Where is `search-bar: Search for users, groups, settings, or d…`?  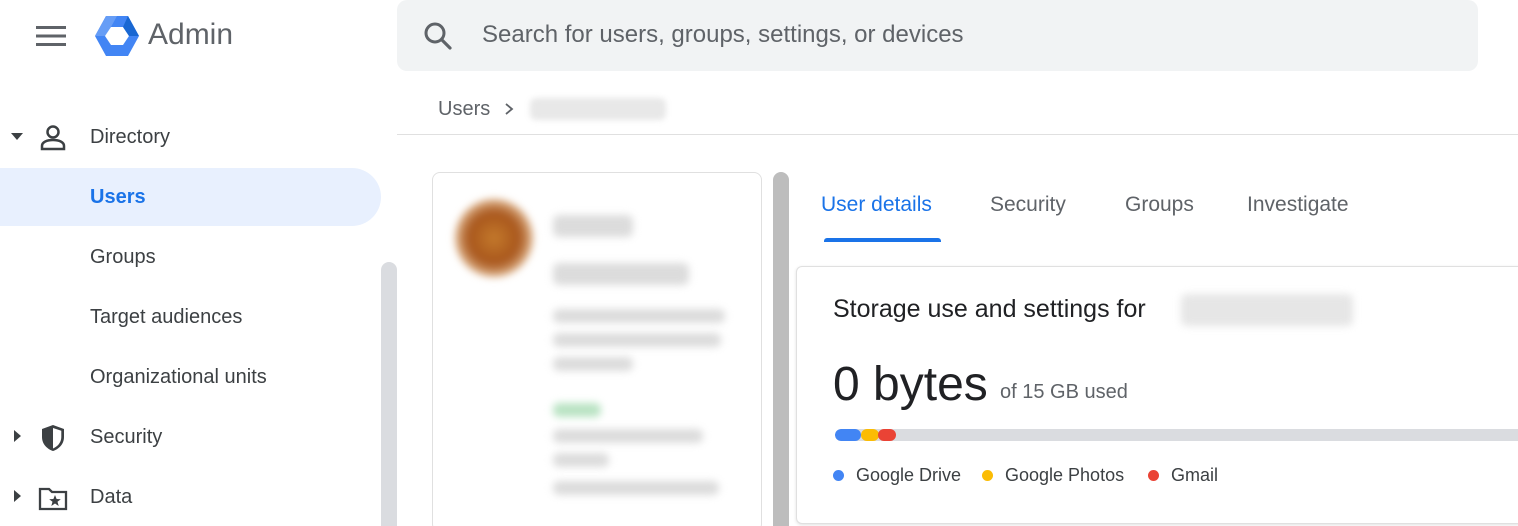 search-bar: Search for users, groups, settings, or d… is located at coordinates (937, 35).